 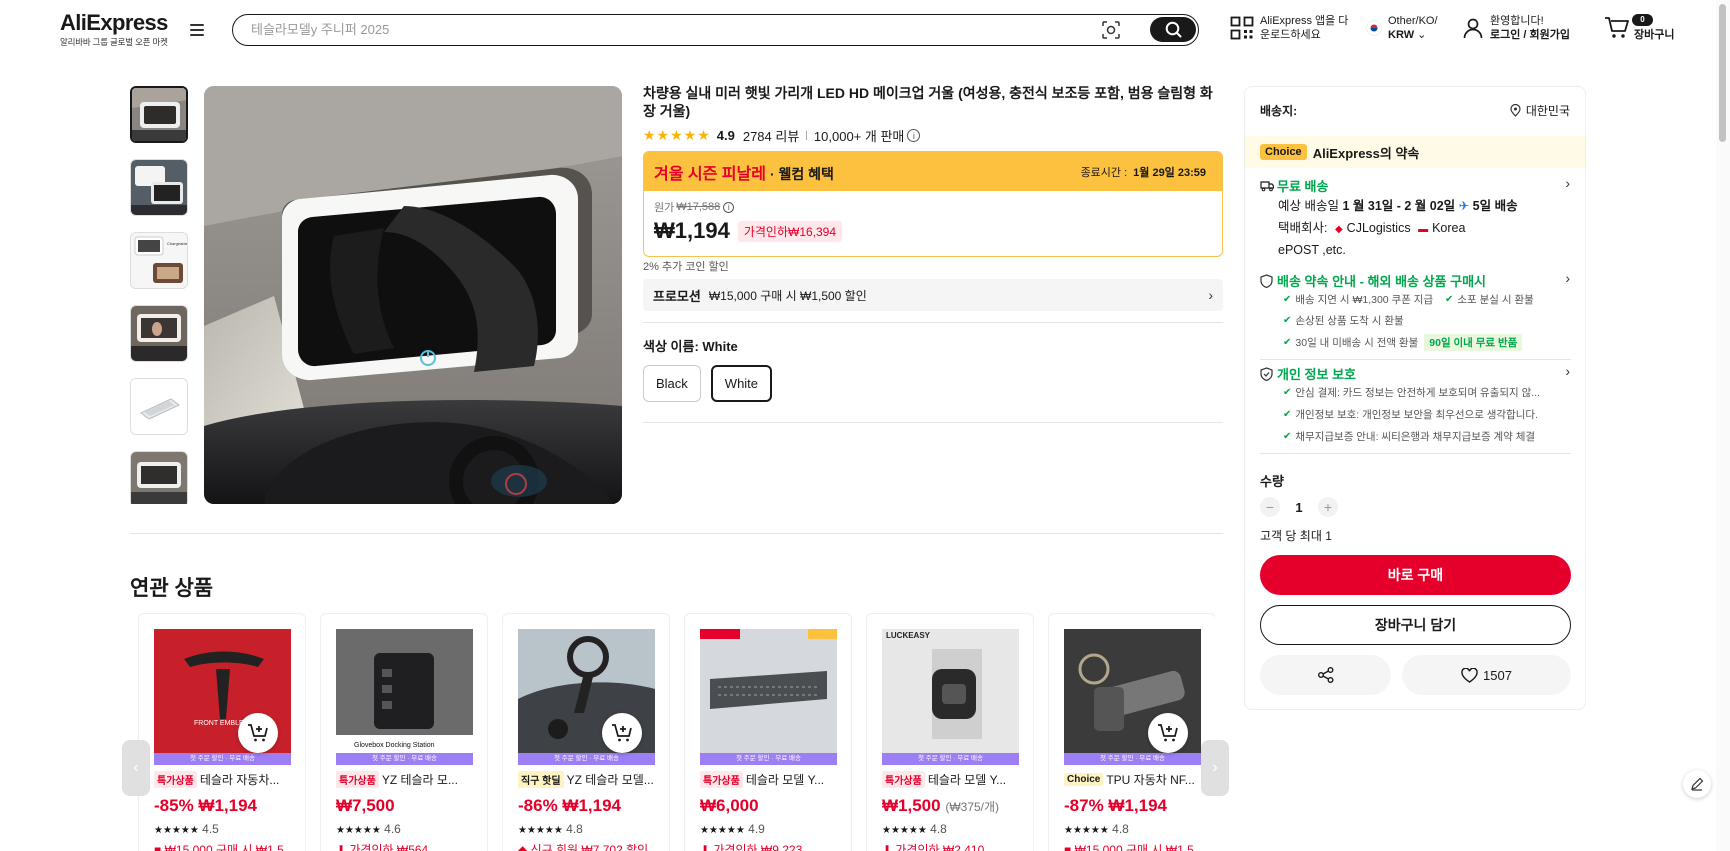 What do you see at coordinates (1242, 28) in the screenshot?
I see `qr-code-icon` at bounding box center [1242, 28].